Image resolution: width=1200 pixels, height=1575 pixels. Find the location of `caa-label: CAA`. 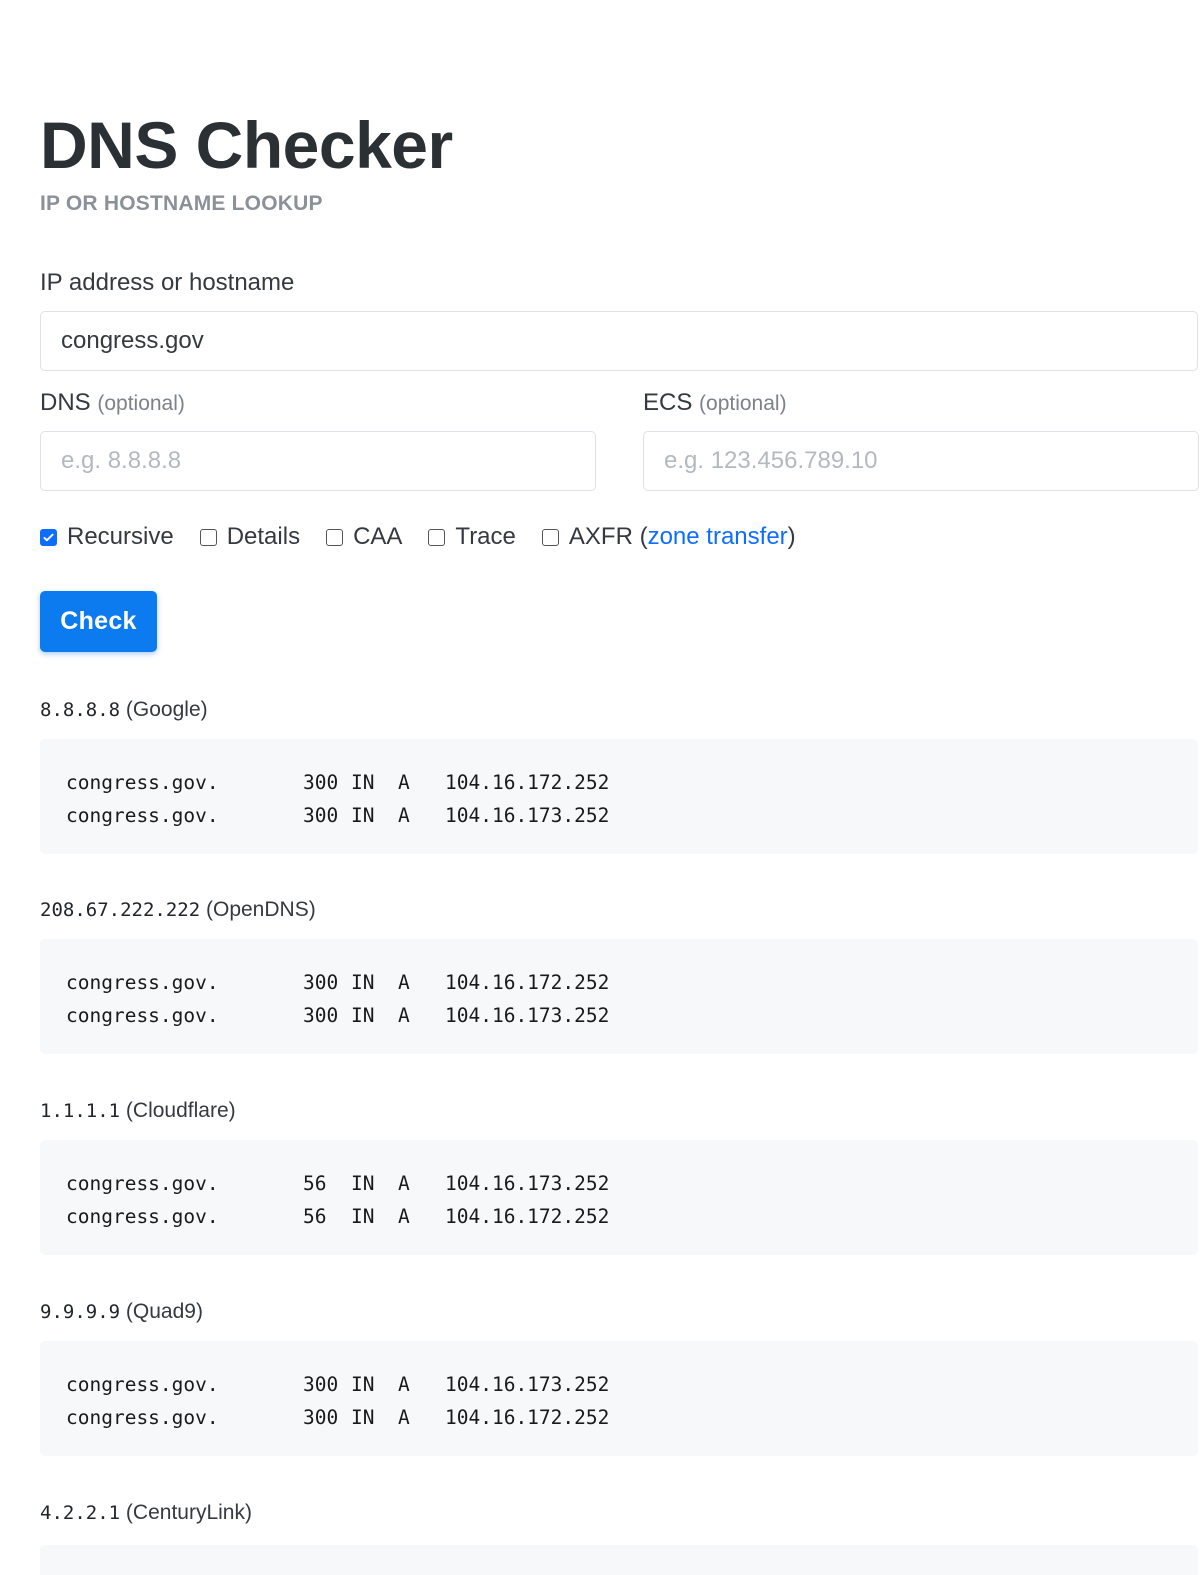

caa-label: CAA is located at coordinates (378, 536).